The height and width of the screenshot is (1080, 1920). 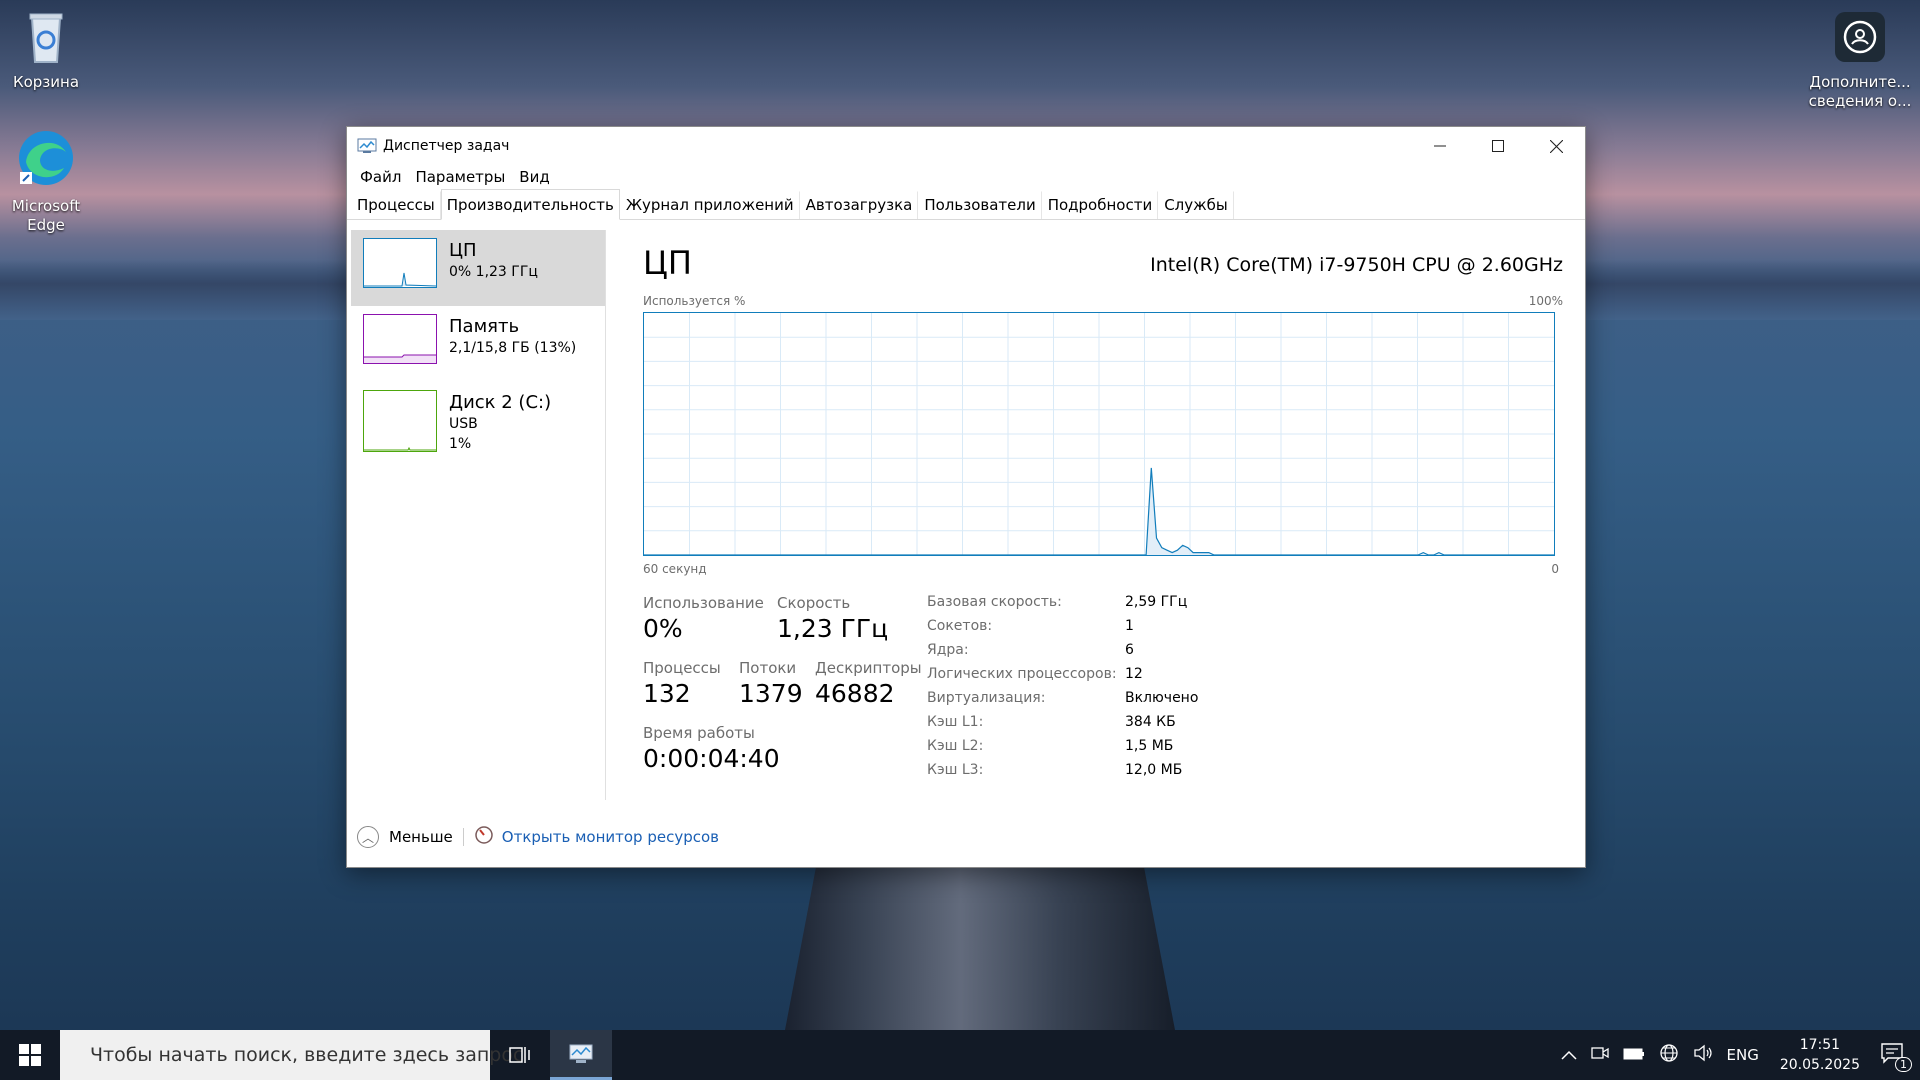 I want to click on spec-label: Ядра:, so click(x=948, y=650).